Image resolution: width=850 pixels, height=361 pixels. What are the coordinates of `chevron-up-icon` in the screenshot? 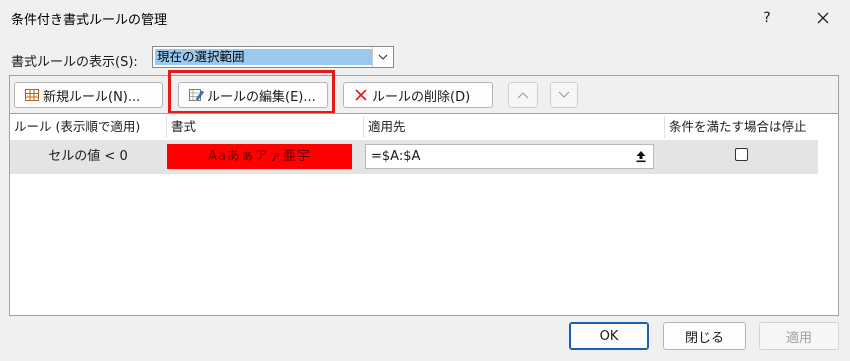 It's located at (523, 95).